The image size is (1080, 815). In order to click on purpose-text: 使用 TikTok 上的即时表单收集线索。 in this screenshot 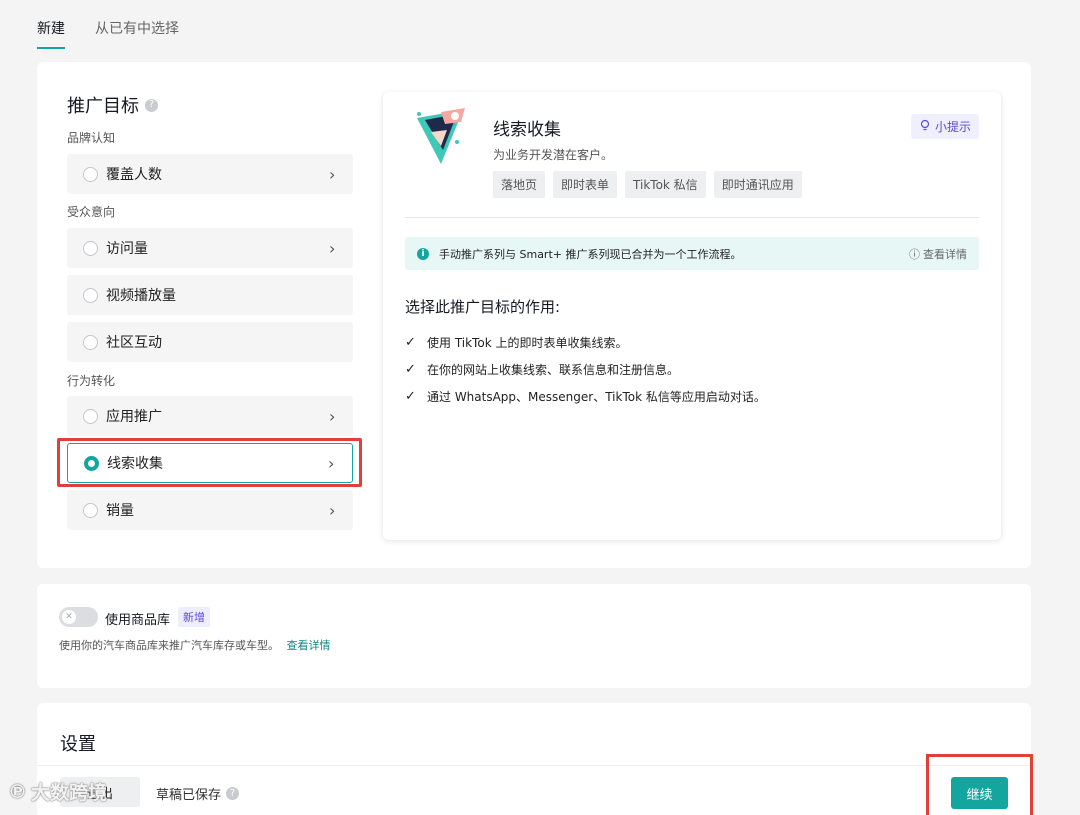, I will do `click(527, 342)`.